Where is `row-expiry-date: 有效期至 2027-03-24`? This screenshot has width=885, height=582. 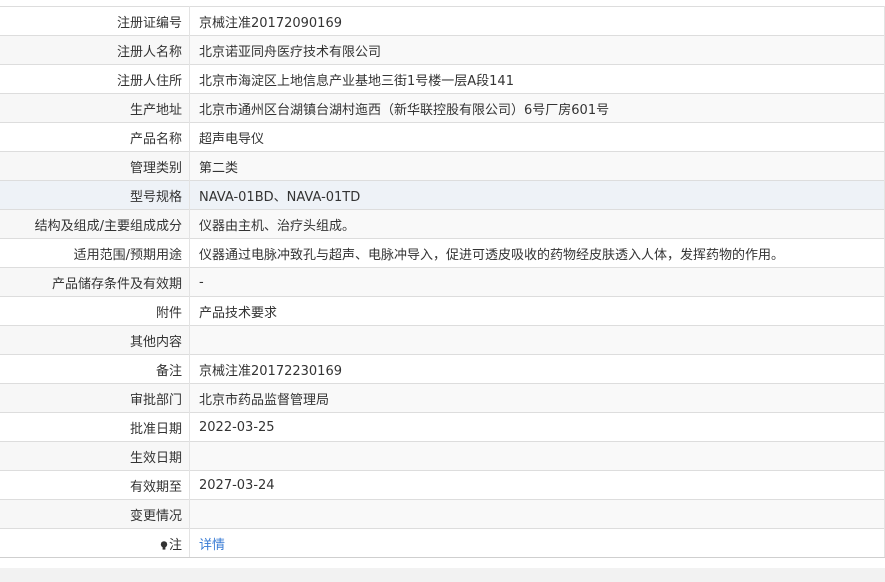 row-expiry-date: 有效期至 2027-03-24 is located at coordinates (442, 485).